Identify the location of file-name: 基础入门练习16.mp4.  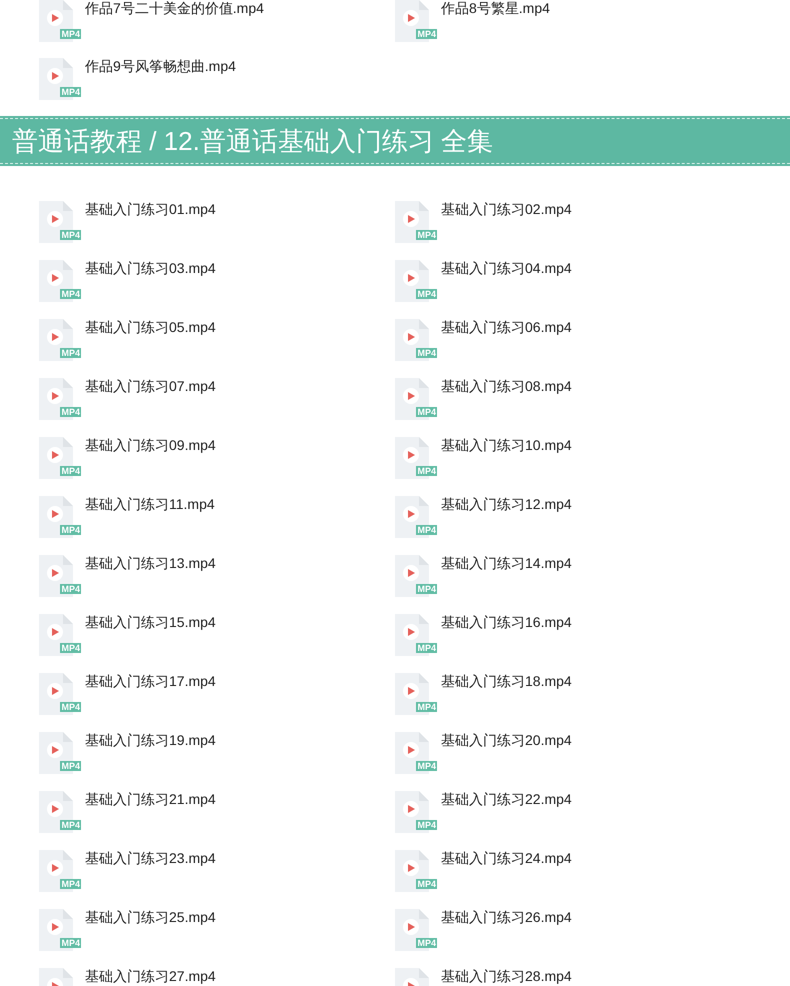
(506, 622).